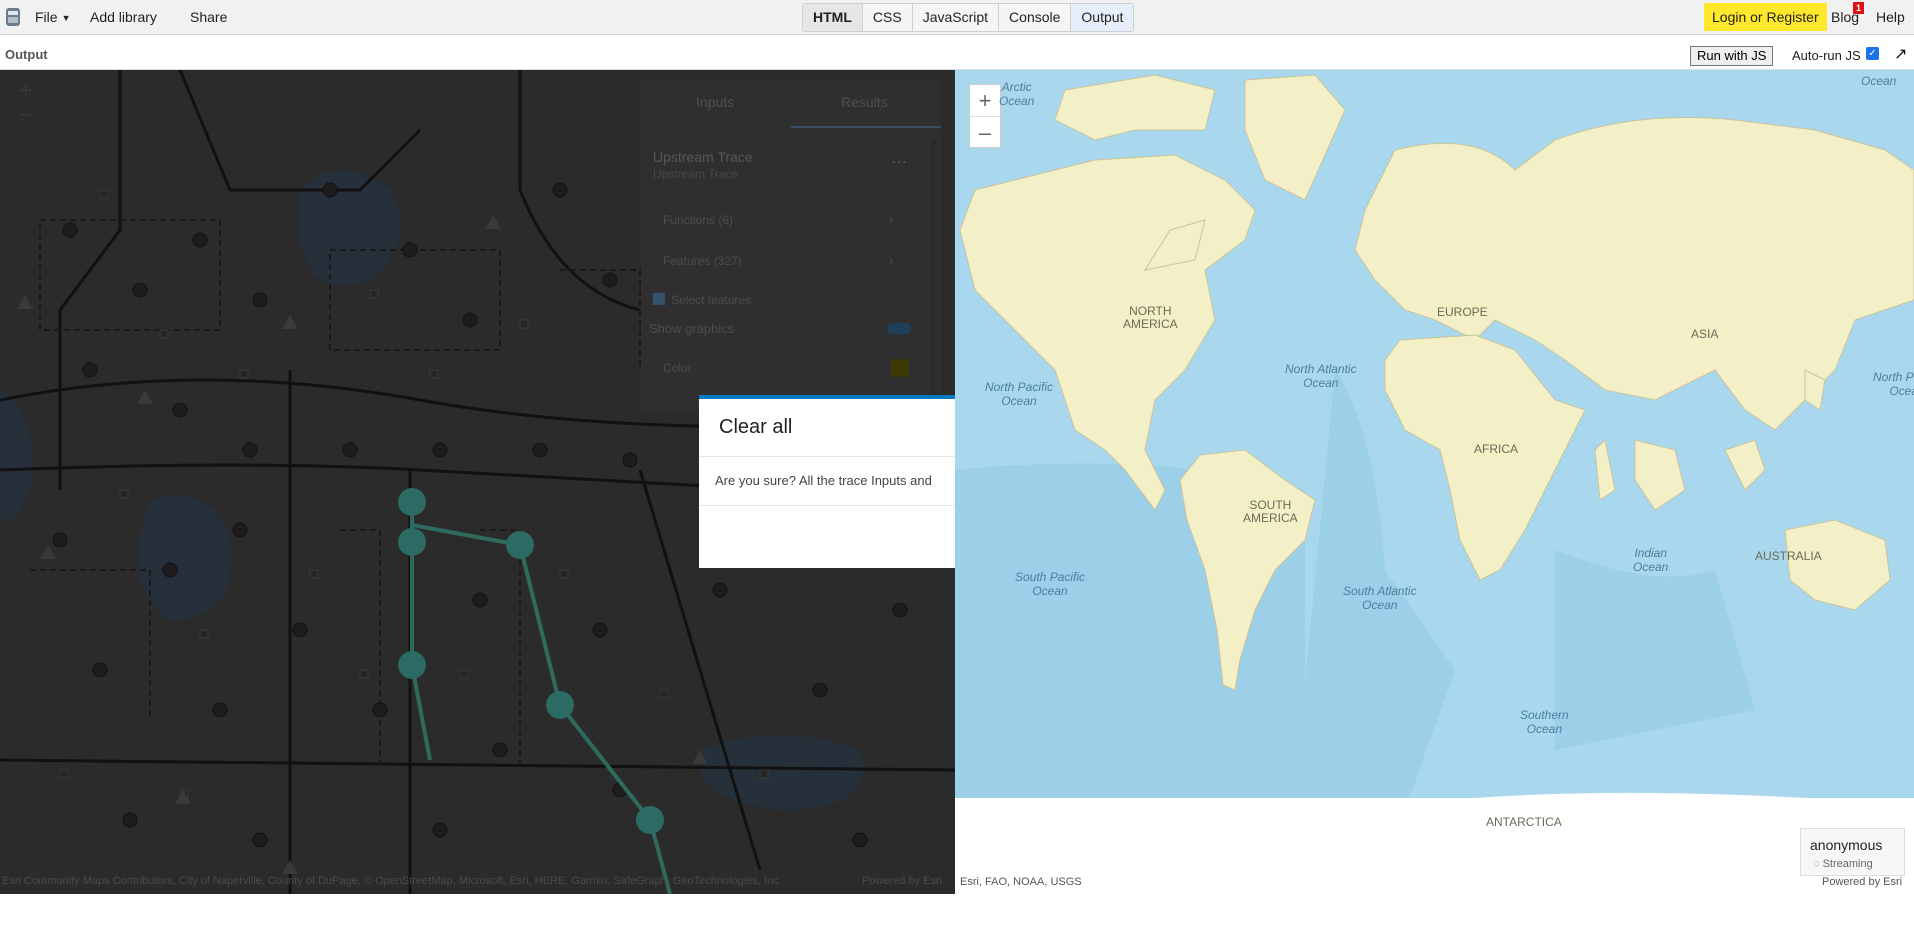  What do you see at coordinates (26, 54) in the screenshot?
I see `output-title: Output` at bounding box center [26, 54].